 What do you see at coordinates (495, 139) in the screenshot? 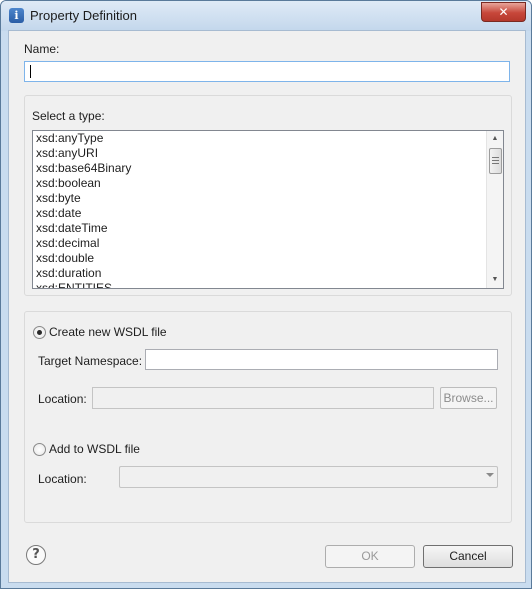
I see `scroll-up-arrow-icon: ▲` at bounding box center [495, 139].